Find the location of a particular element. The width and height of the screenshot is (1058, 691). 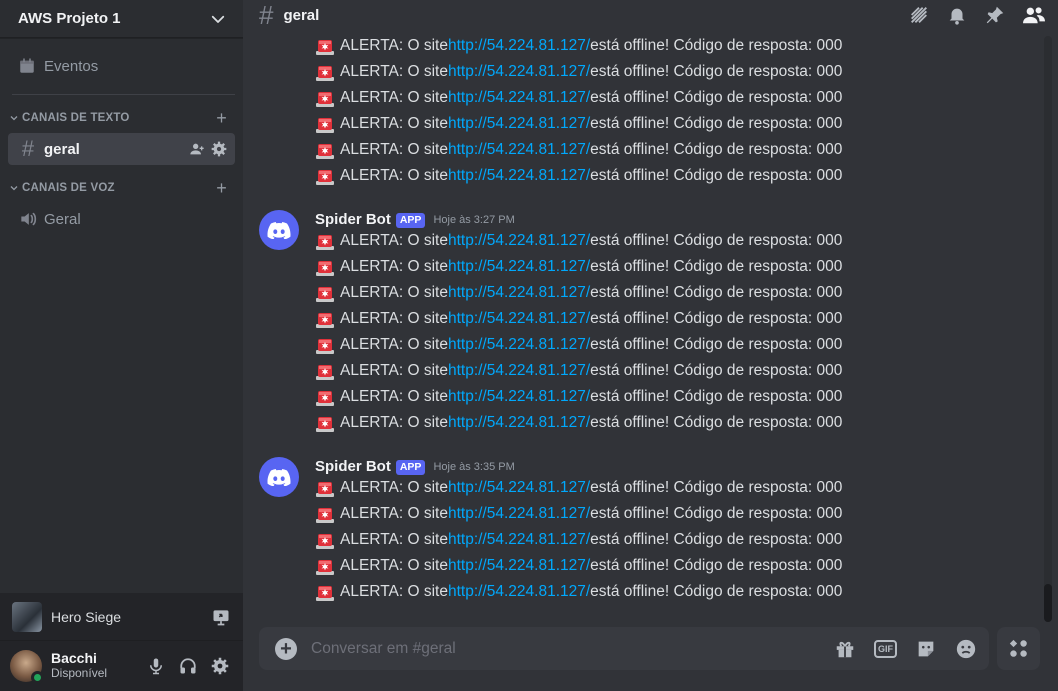

message-timestamp: Hoje às 3:27 PM is located at coordinates (474, 220).